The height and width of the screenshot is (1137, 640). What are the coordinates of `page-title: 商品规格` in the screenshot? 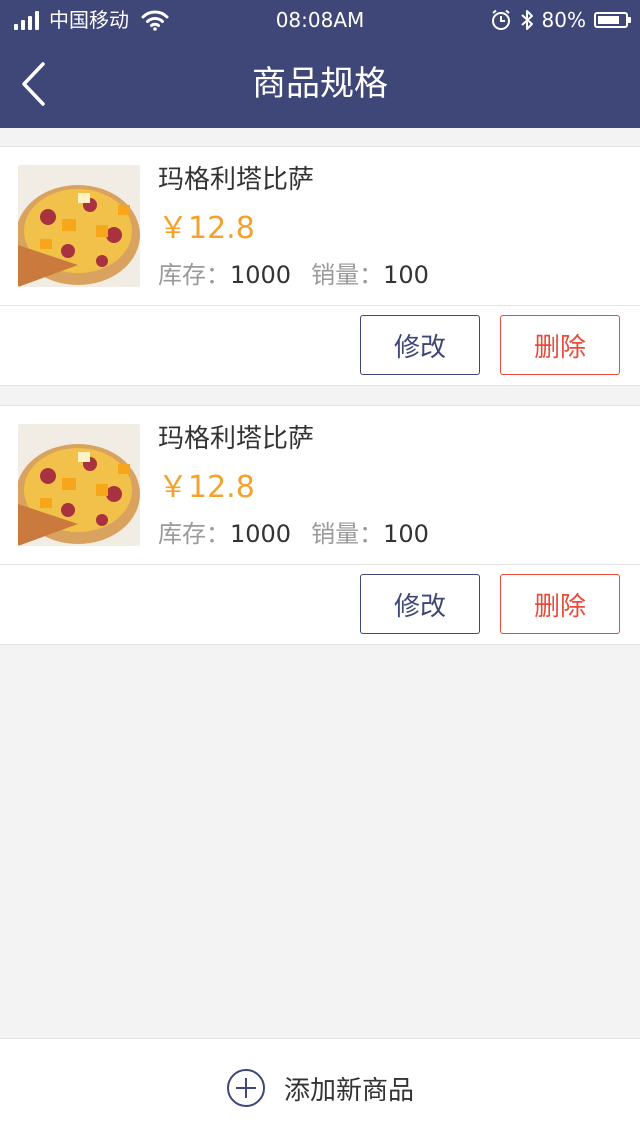 It's located at (320, 84).